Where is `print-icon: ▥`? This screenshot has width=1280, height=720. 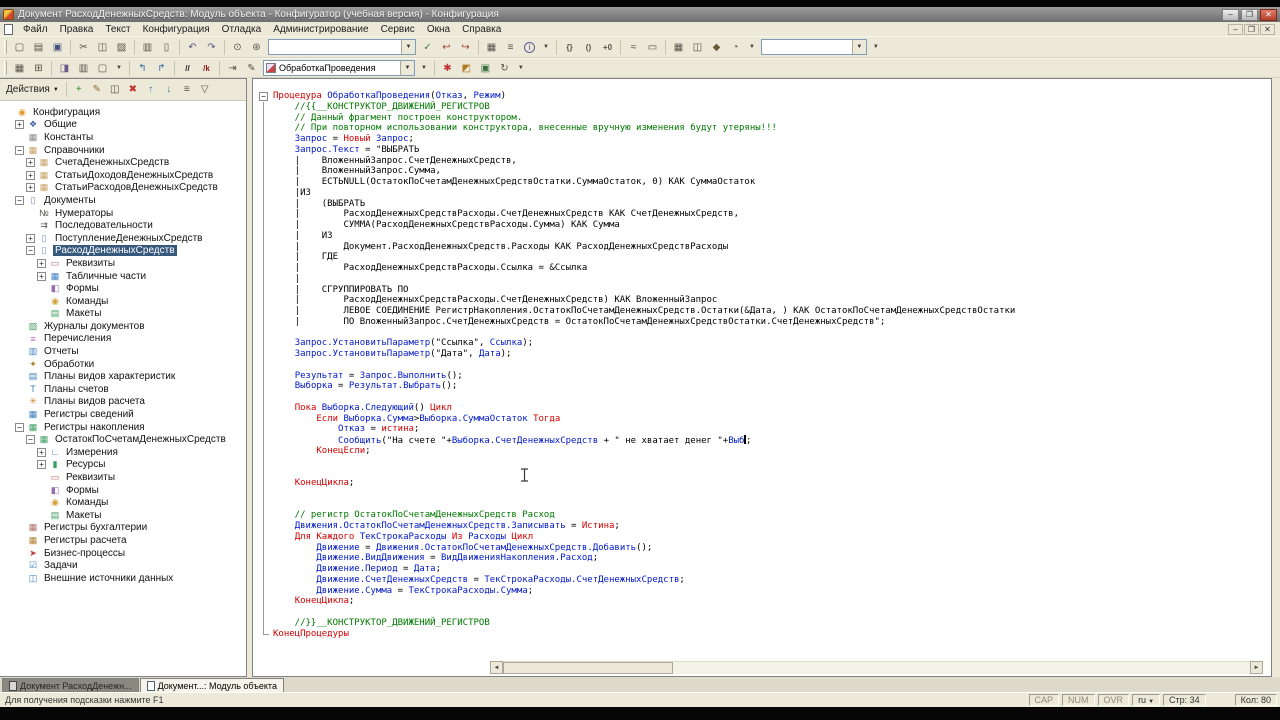 print-icon: ▥ is located at coordinates (147, 47).